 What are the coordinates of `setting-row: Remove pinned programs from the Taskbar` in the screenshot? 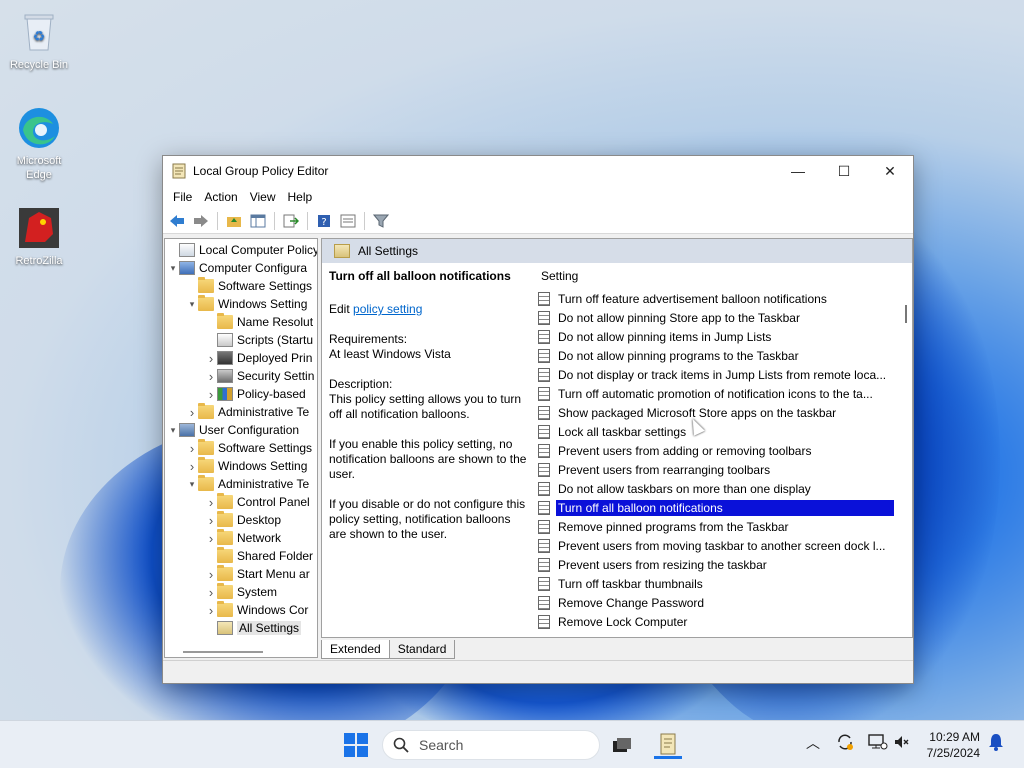 It's located at (719, 526).